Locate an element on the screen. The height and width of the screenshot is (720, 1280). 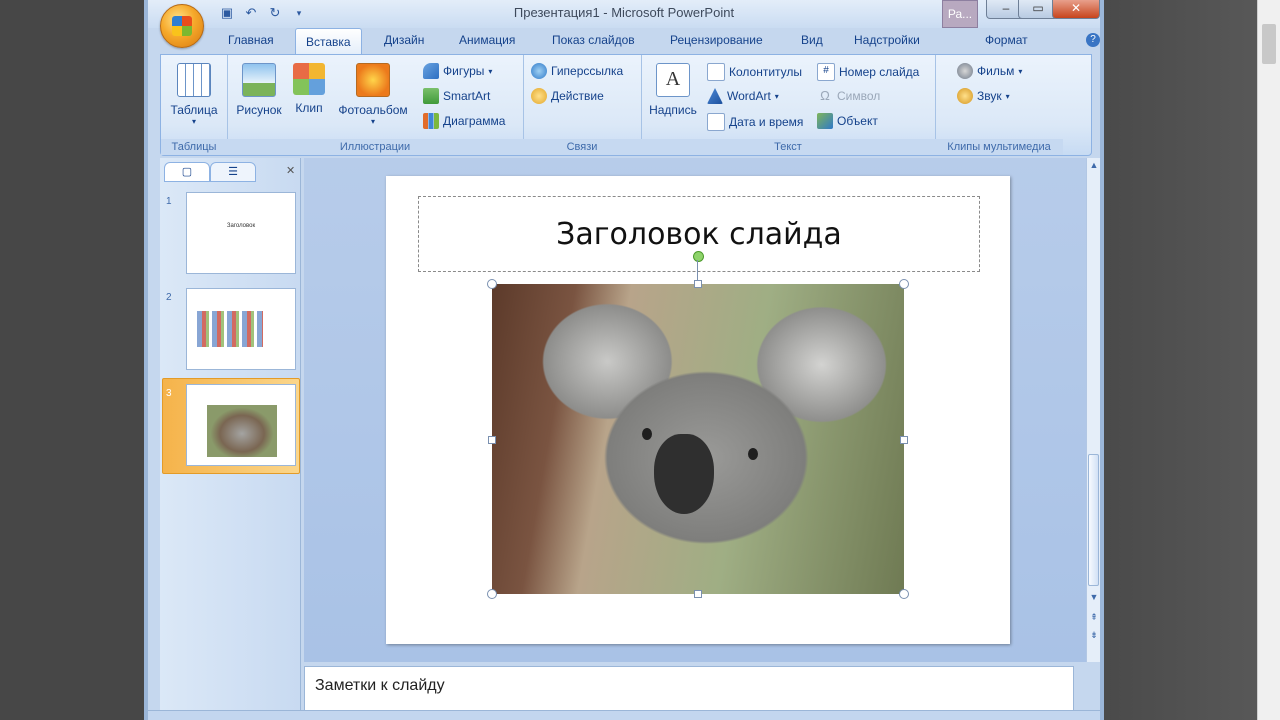
thumbnail-number: 2 is located at coordinates (169, 297).